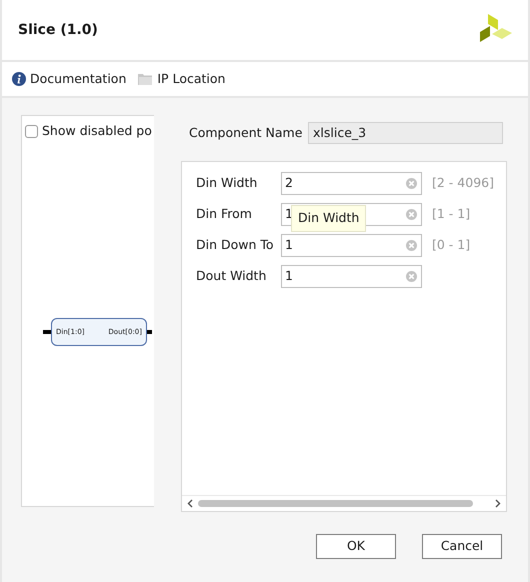  Describe the element at coordinates (69, 79) in the screenshot. I see `toolbar-link: Documentation` at that location.